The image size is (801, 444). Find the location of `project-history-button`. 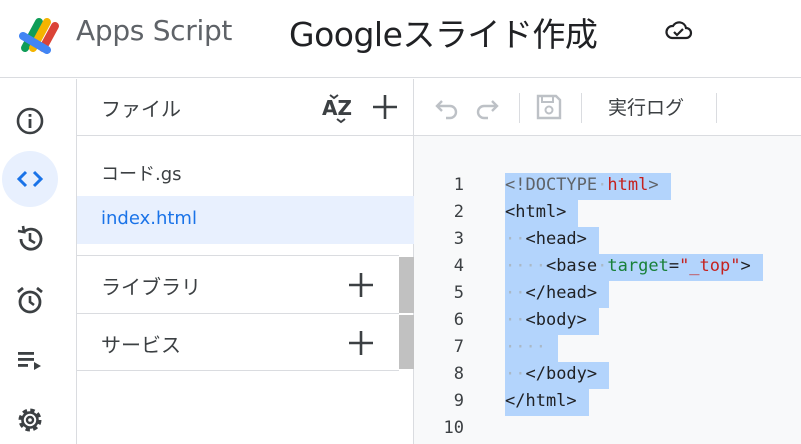

project-history-button is located at coordinates (30, 239).